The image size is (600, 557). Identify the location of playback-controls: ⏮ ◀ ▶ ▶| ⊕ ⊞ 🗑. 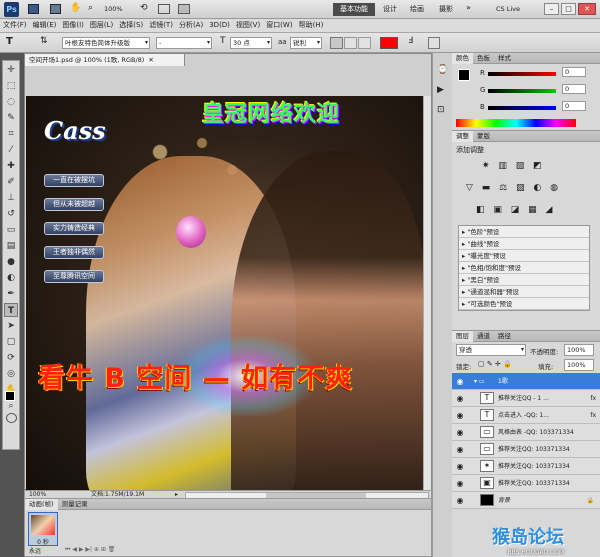
(90, 550).